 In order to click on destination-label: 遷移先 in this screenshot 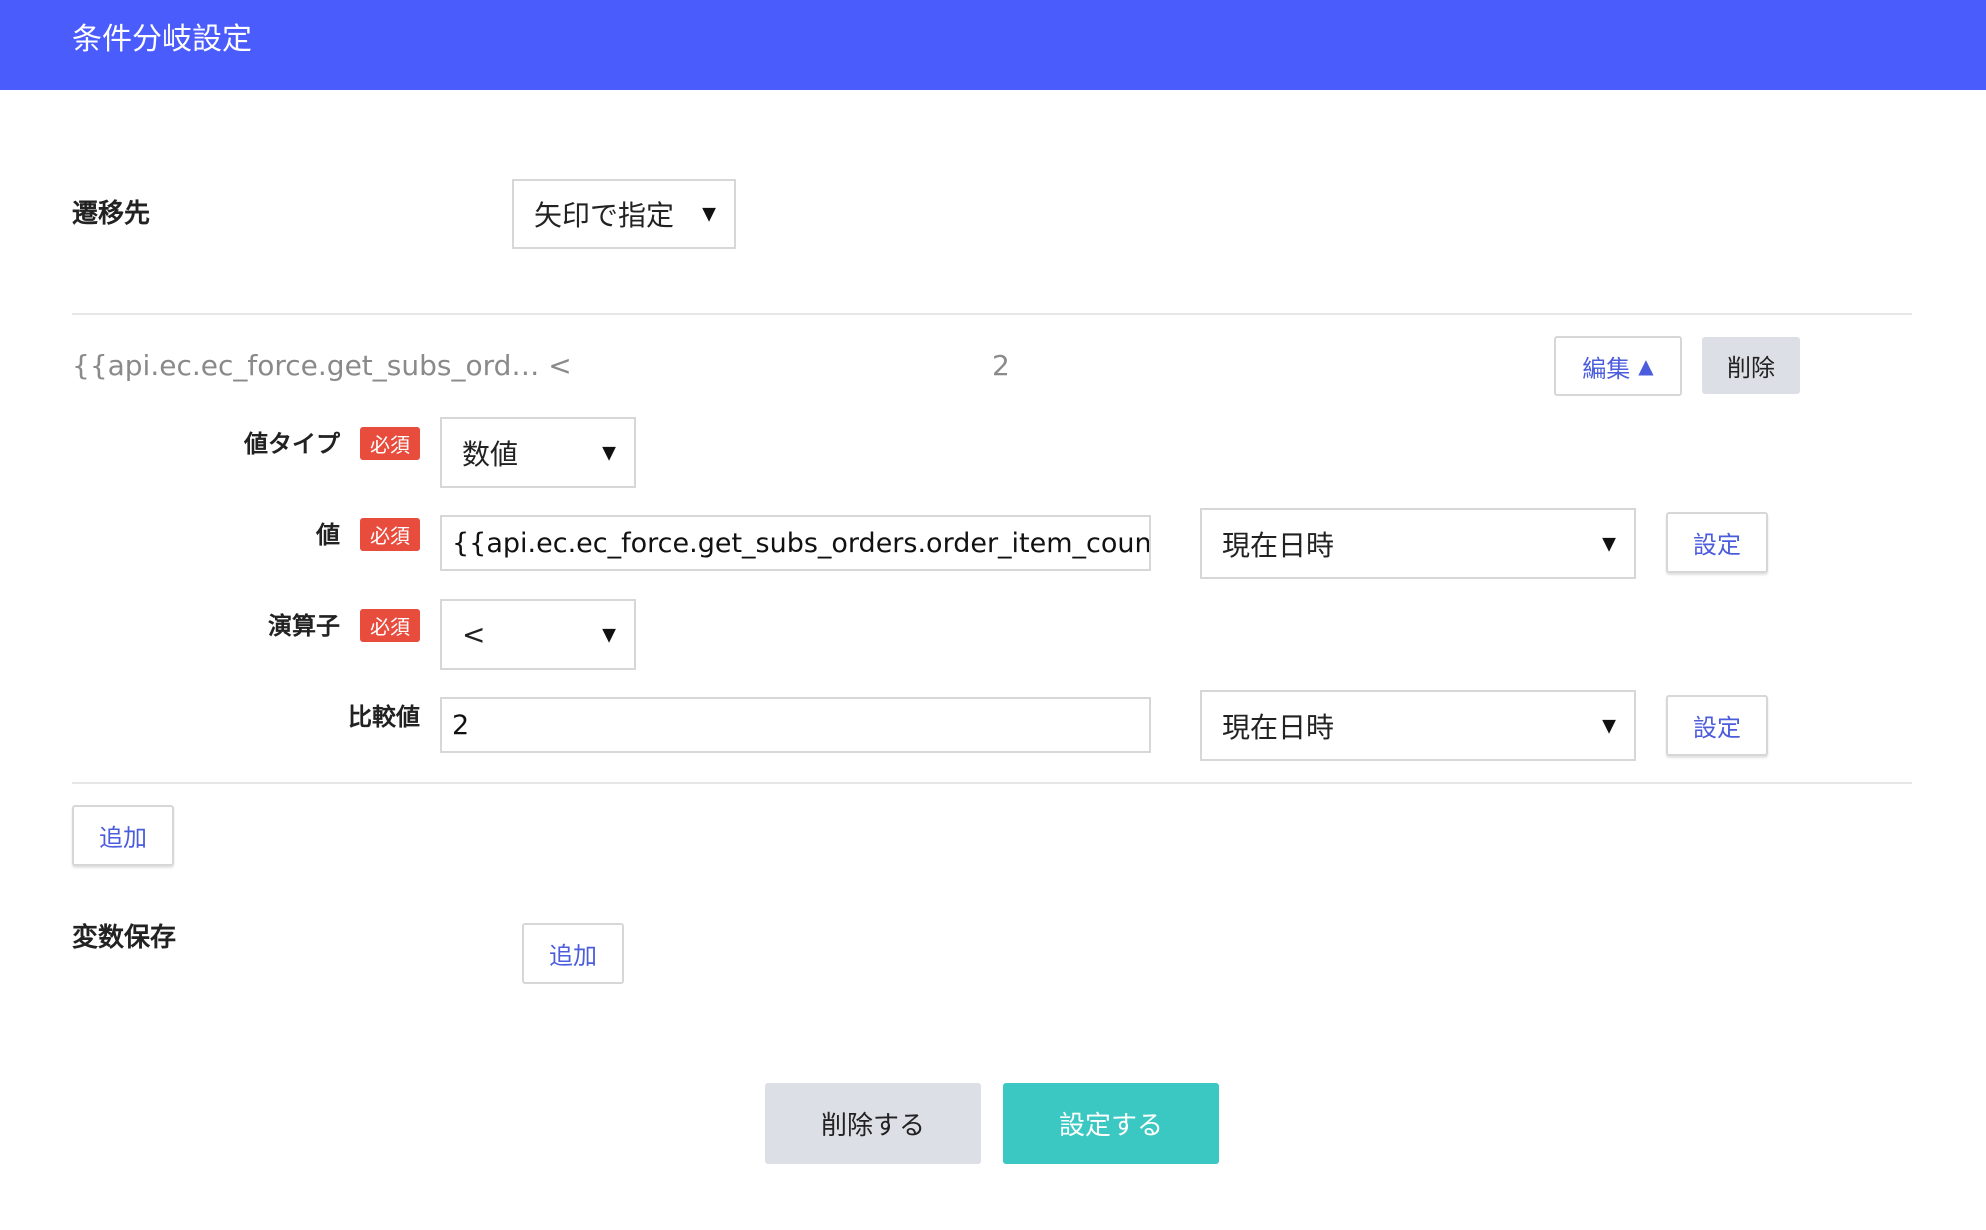, I will do `click(111, 214)`.